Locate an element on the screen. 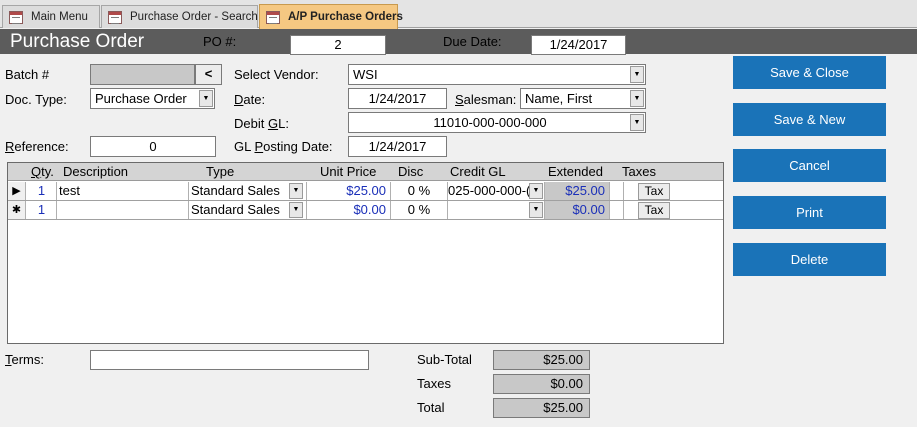 Image resolution: width=917 pixels, height=427 pixels. vendor-select: WSI ▼ is located at coordinates (497, 74).